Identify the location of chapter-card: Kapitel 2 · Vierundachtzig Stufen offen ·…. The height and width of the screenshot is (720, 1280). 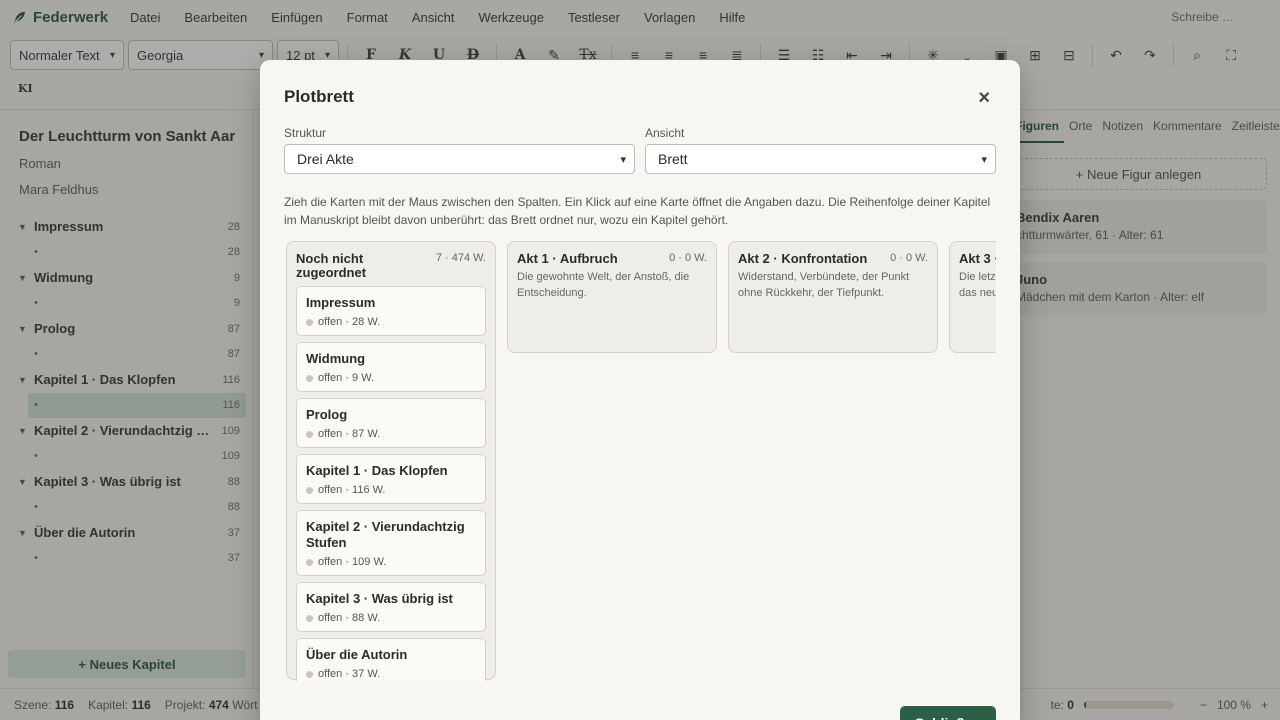
(391, 543).